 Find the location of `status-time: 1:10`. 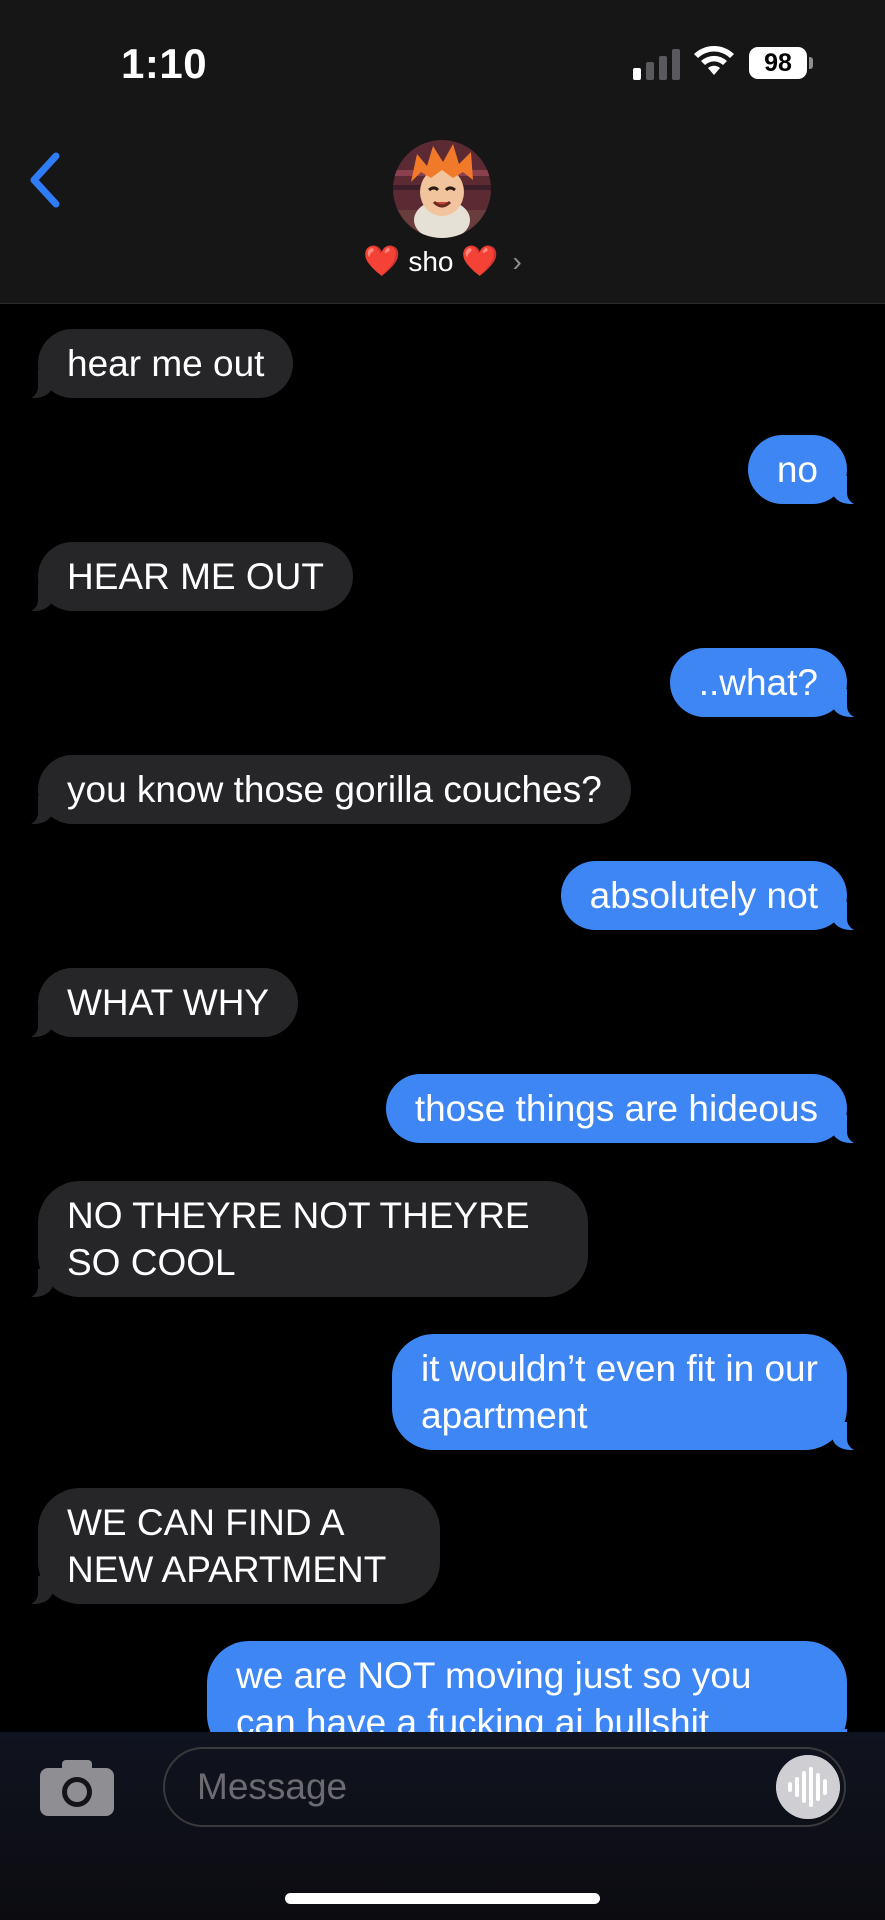

status-time: 1:10 is located at coordinates (164, 63).